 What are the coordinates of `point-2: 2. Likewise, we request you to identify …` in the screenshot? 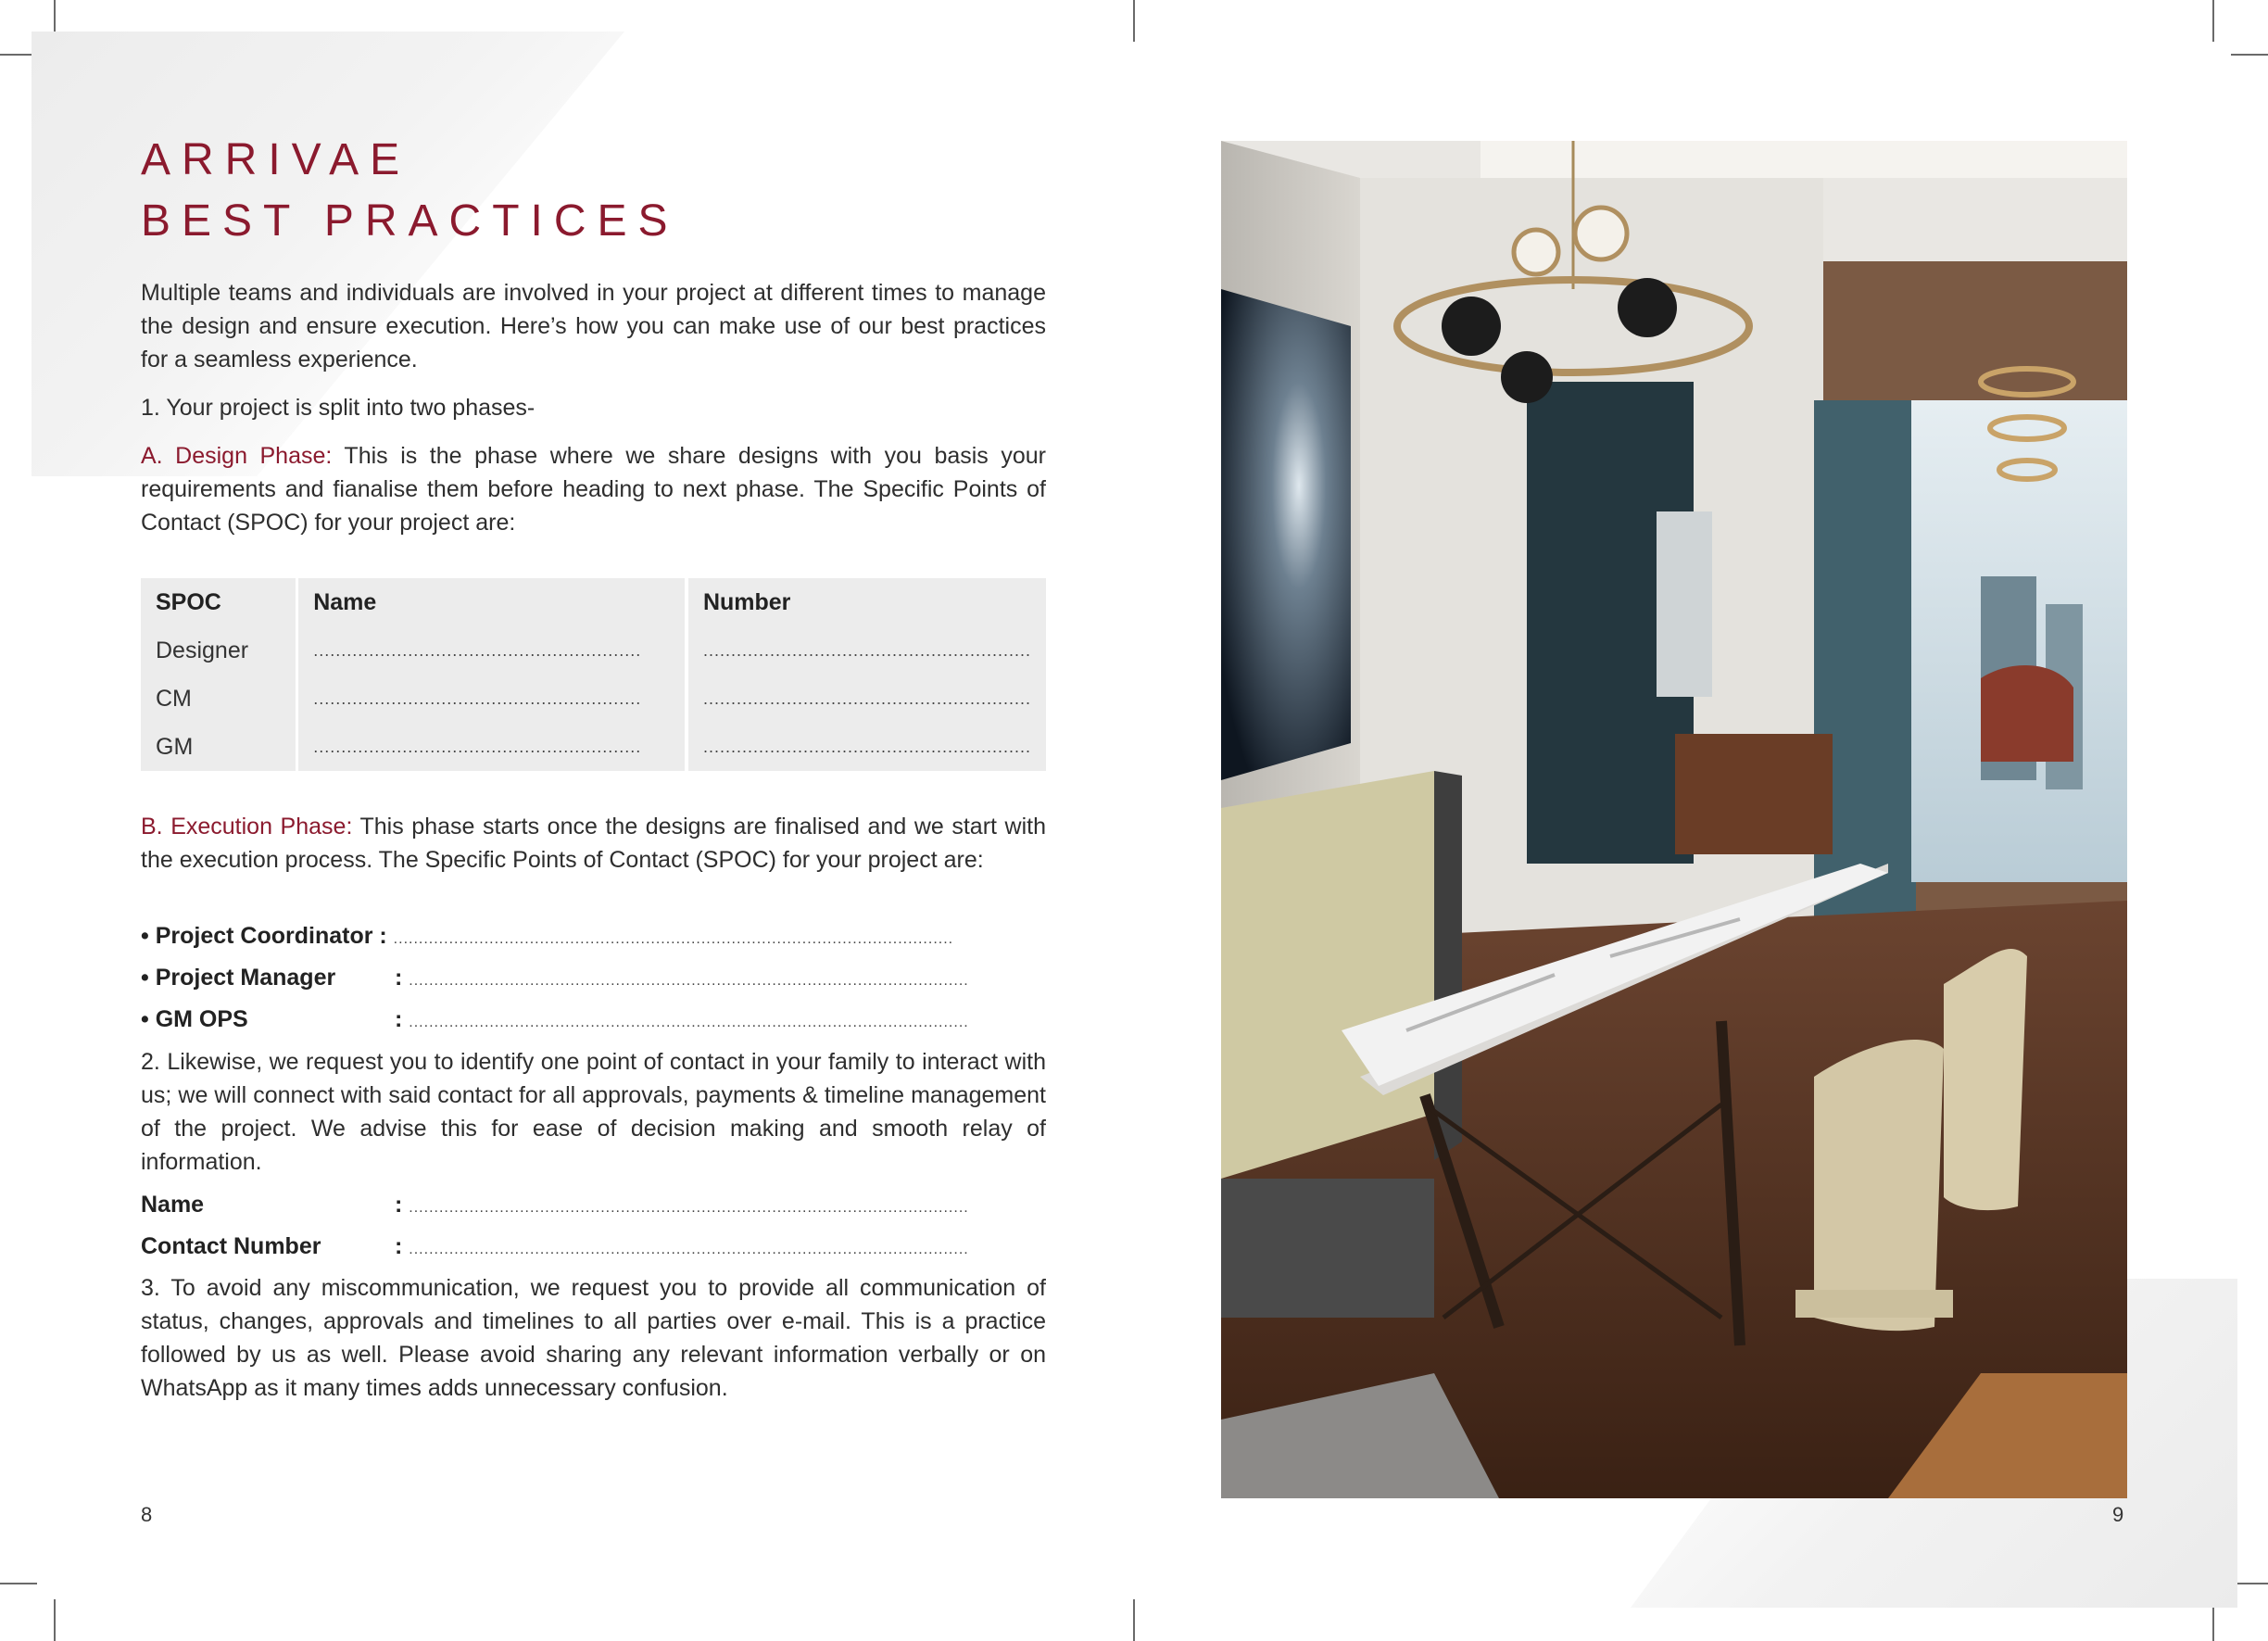 It's located at (593, 1112).